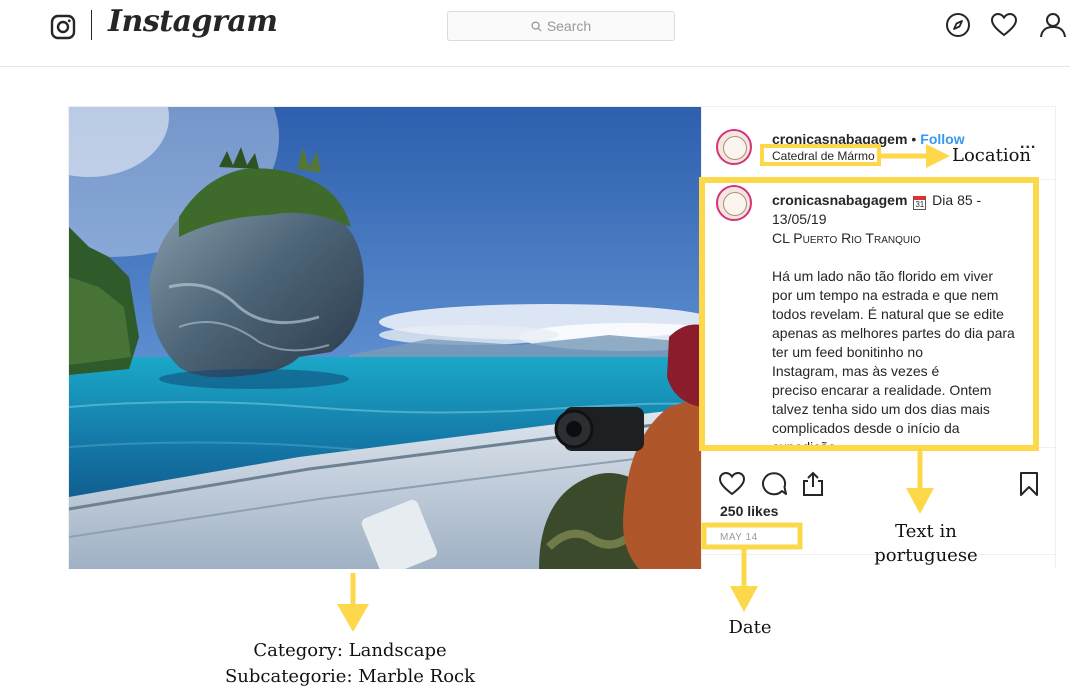  I want to click on caption-body-line: preciso encarar a realidade. Ontem, so click(882, 390).